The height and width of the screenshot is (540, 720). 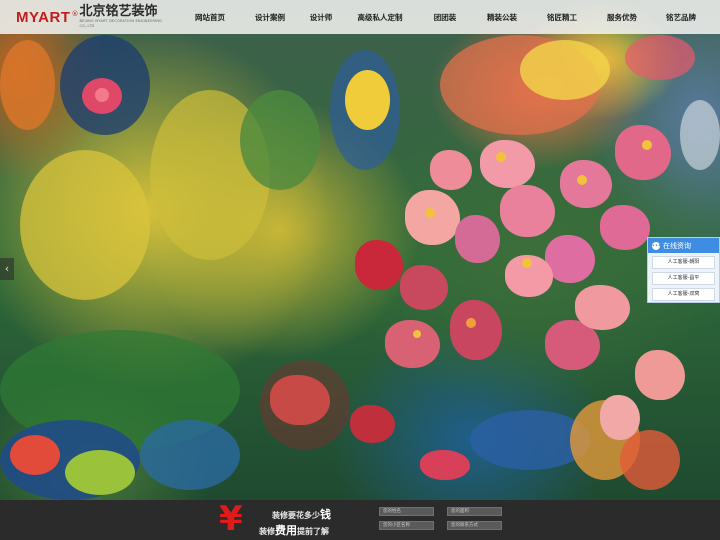 What do you see at coordinates (474, 511) in the screenshot?
I see `area-input: 您的面积` at bounding box center [474, 511].